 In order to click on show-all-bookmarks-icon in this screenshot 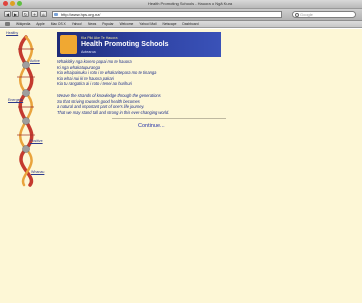, I will do `click(7, 24)`.